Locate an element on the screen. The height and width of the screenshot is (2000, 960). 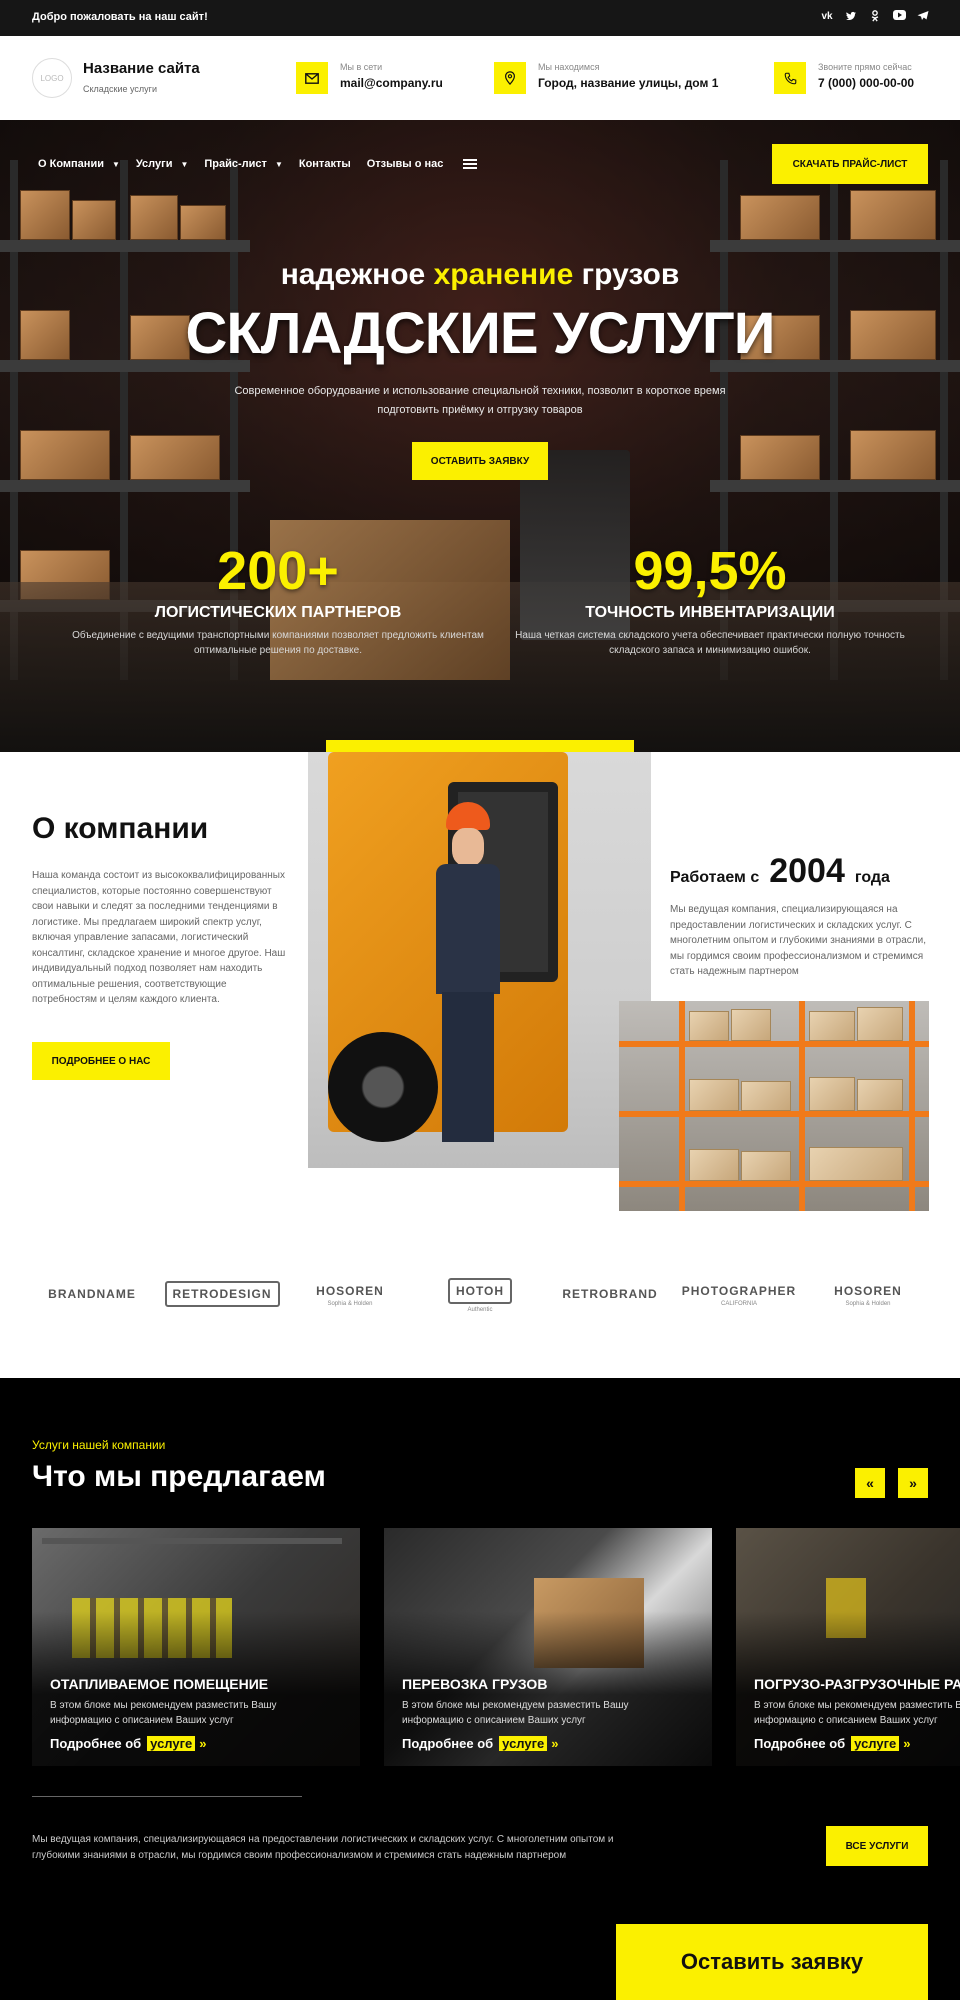
since-heading: Работаем с 2004 года is located at coordinates (780, 871).